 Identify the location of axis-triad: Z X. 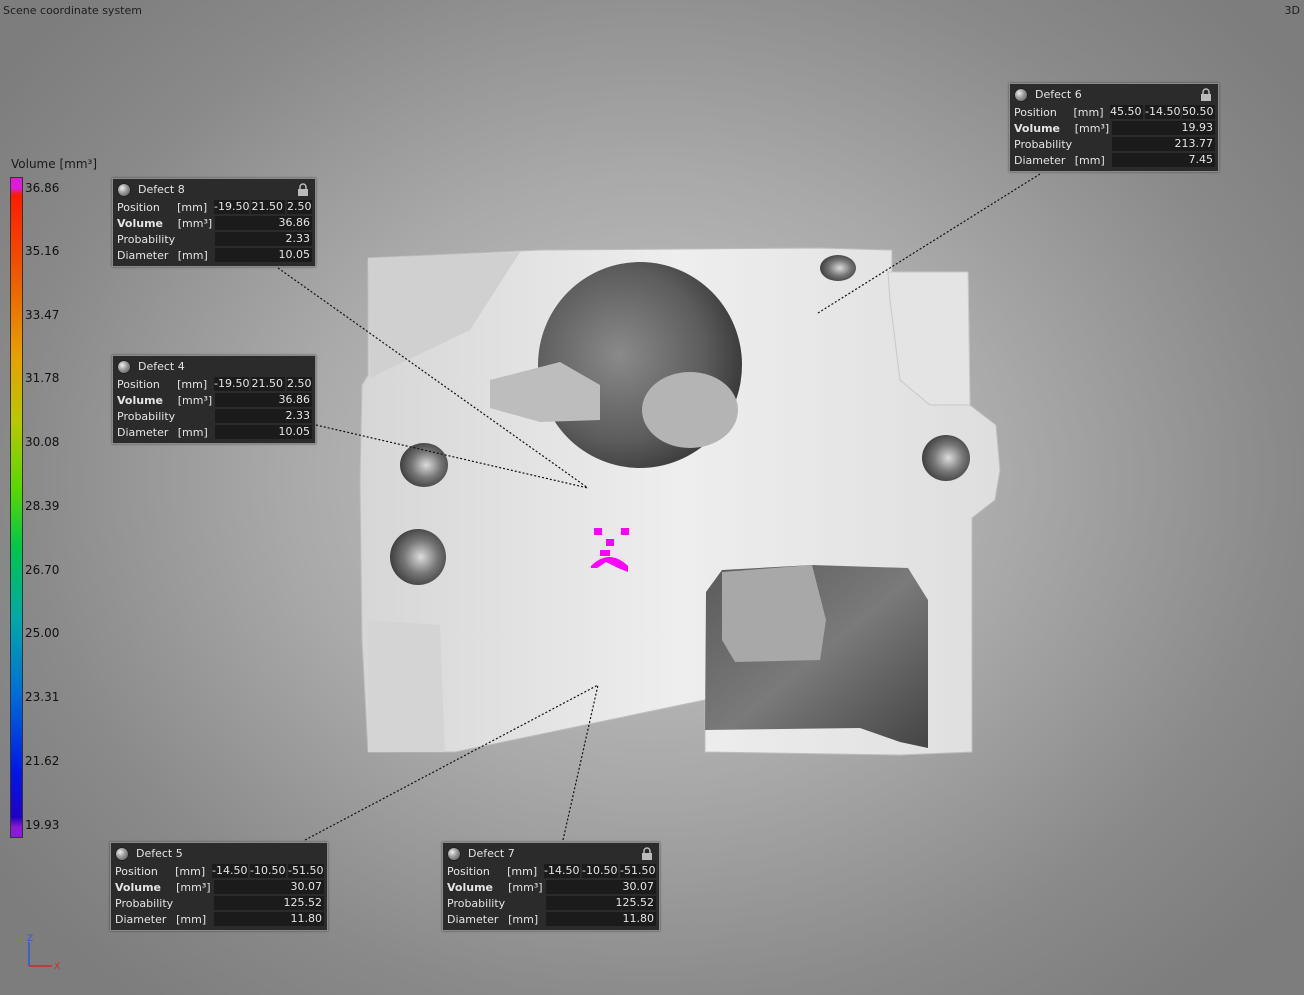
(43, 953).